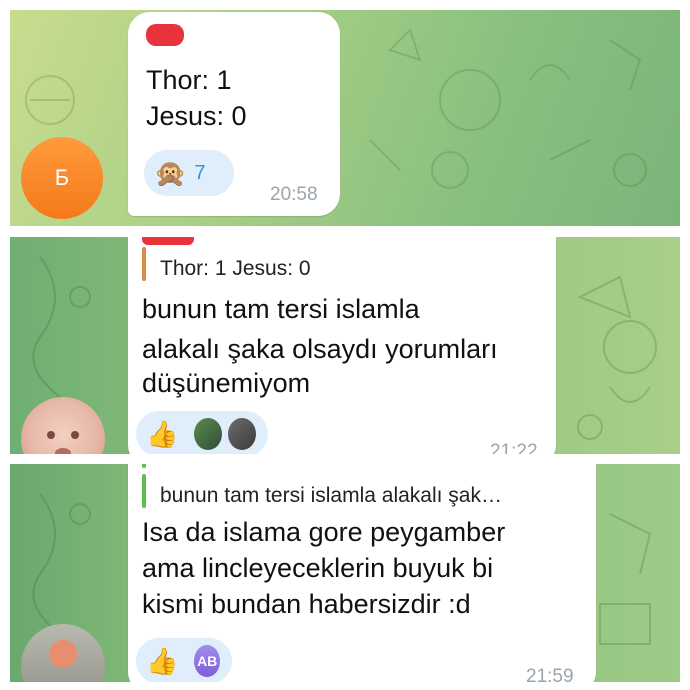  Describe the element at coordinates (281, 309) in the screenshot. I see `message-line: bunun tam tersi islamla` at that location.